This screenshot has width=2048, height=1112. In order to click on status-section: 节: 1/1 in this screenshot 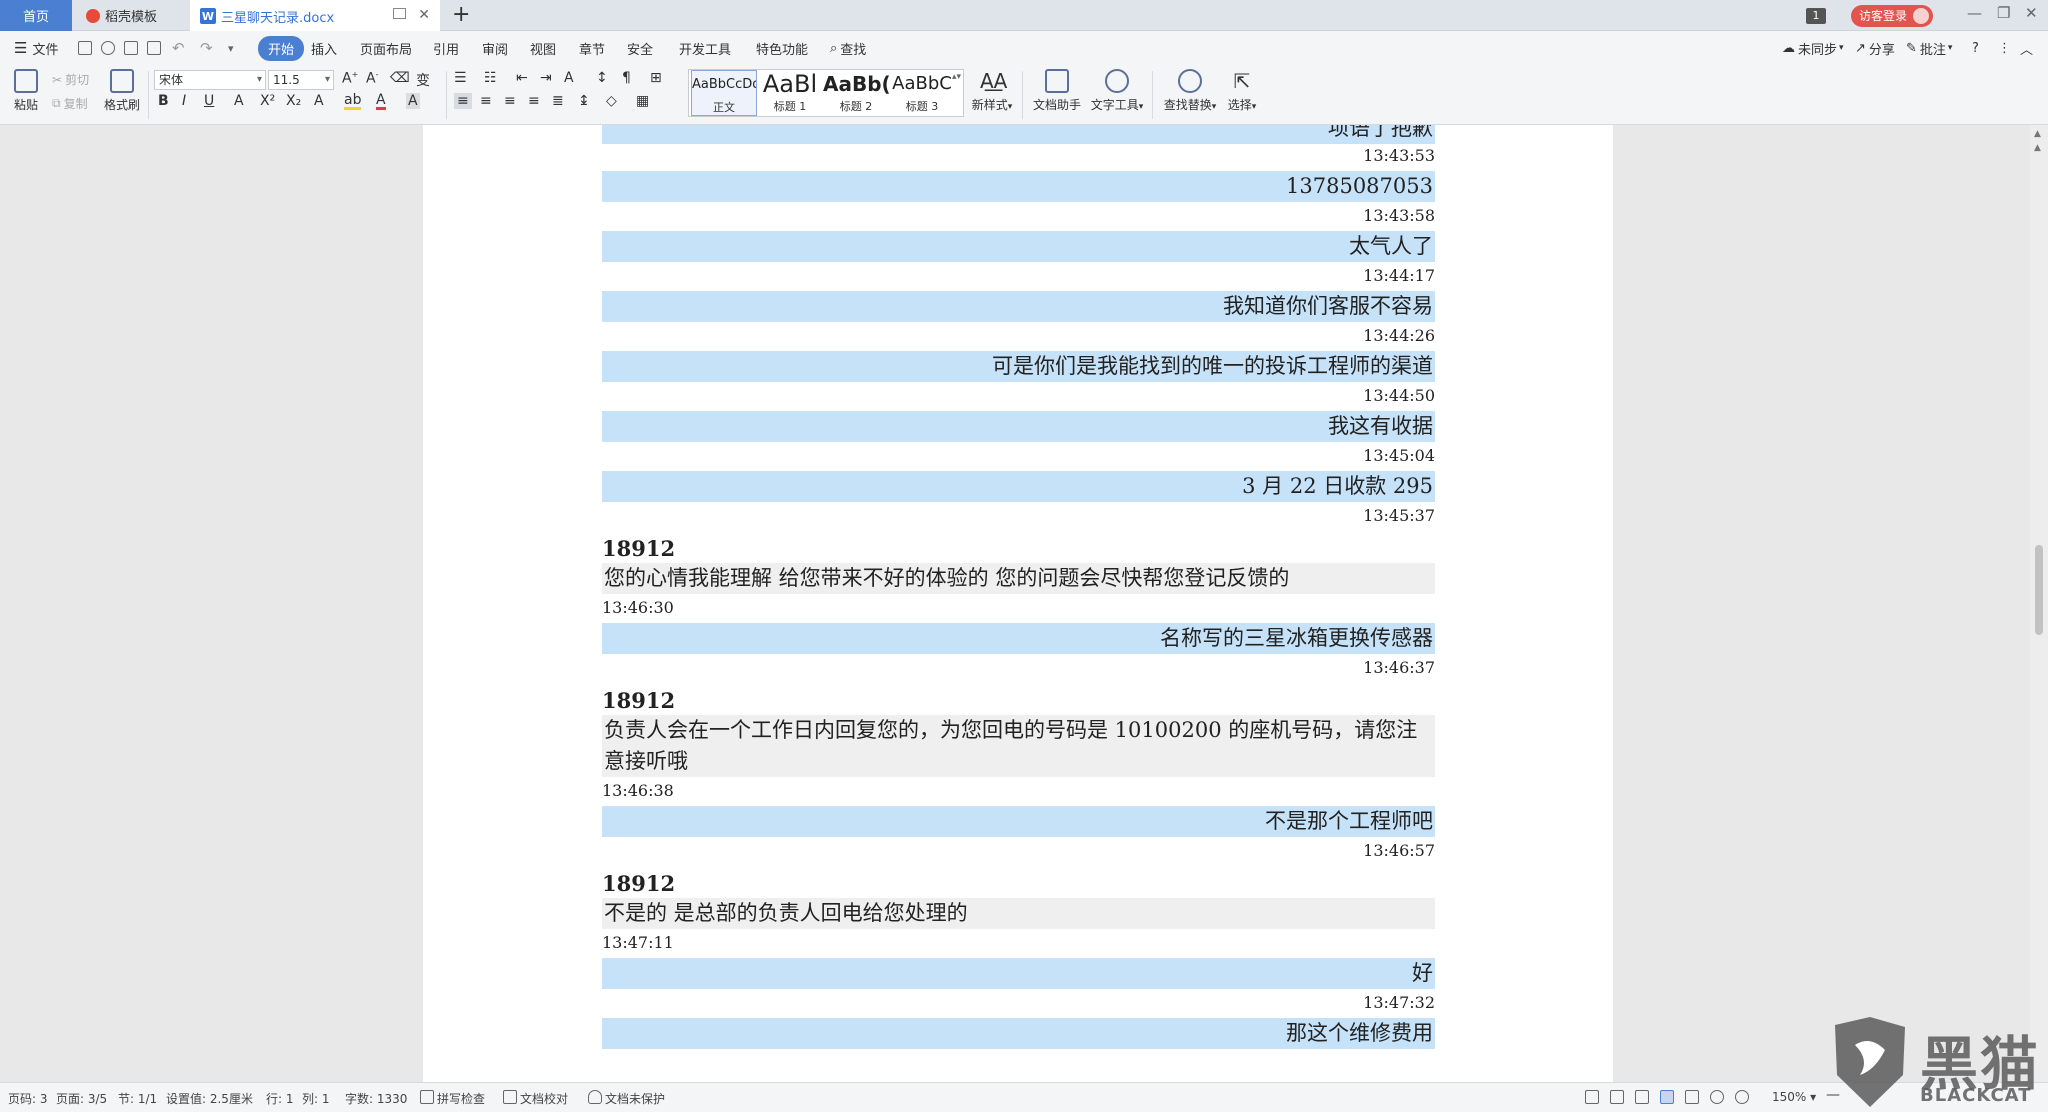, I will do `click(137, 1098)`.